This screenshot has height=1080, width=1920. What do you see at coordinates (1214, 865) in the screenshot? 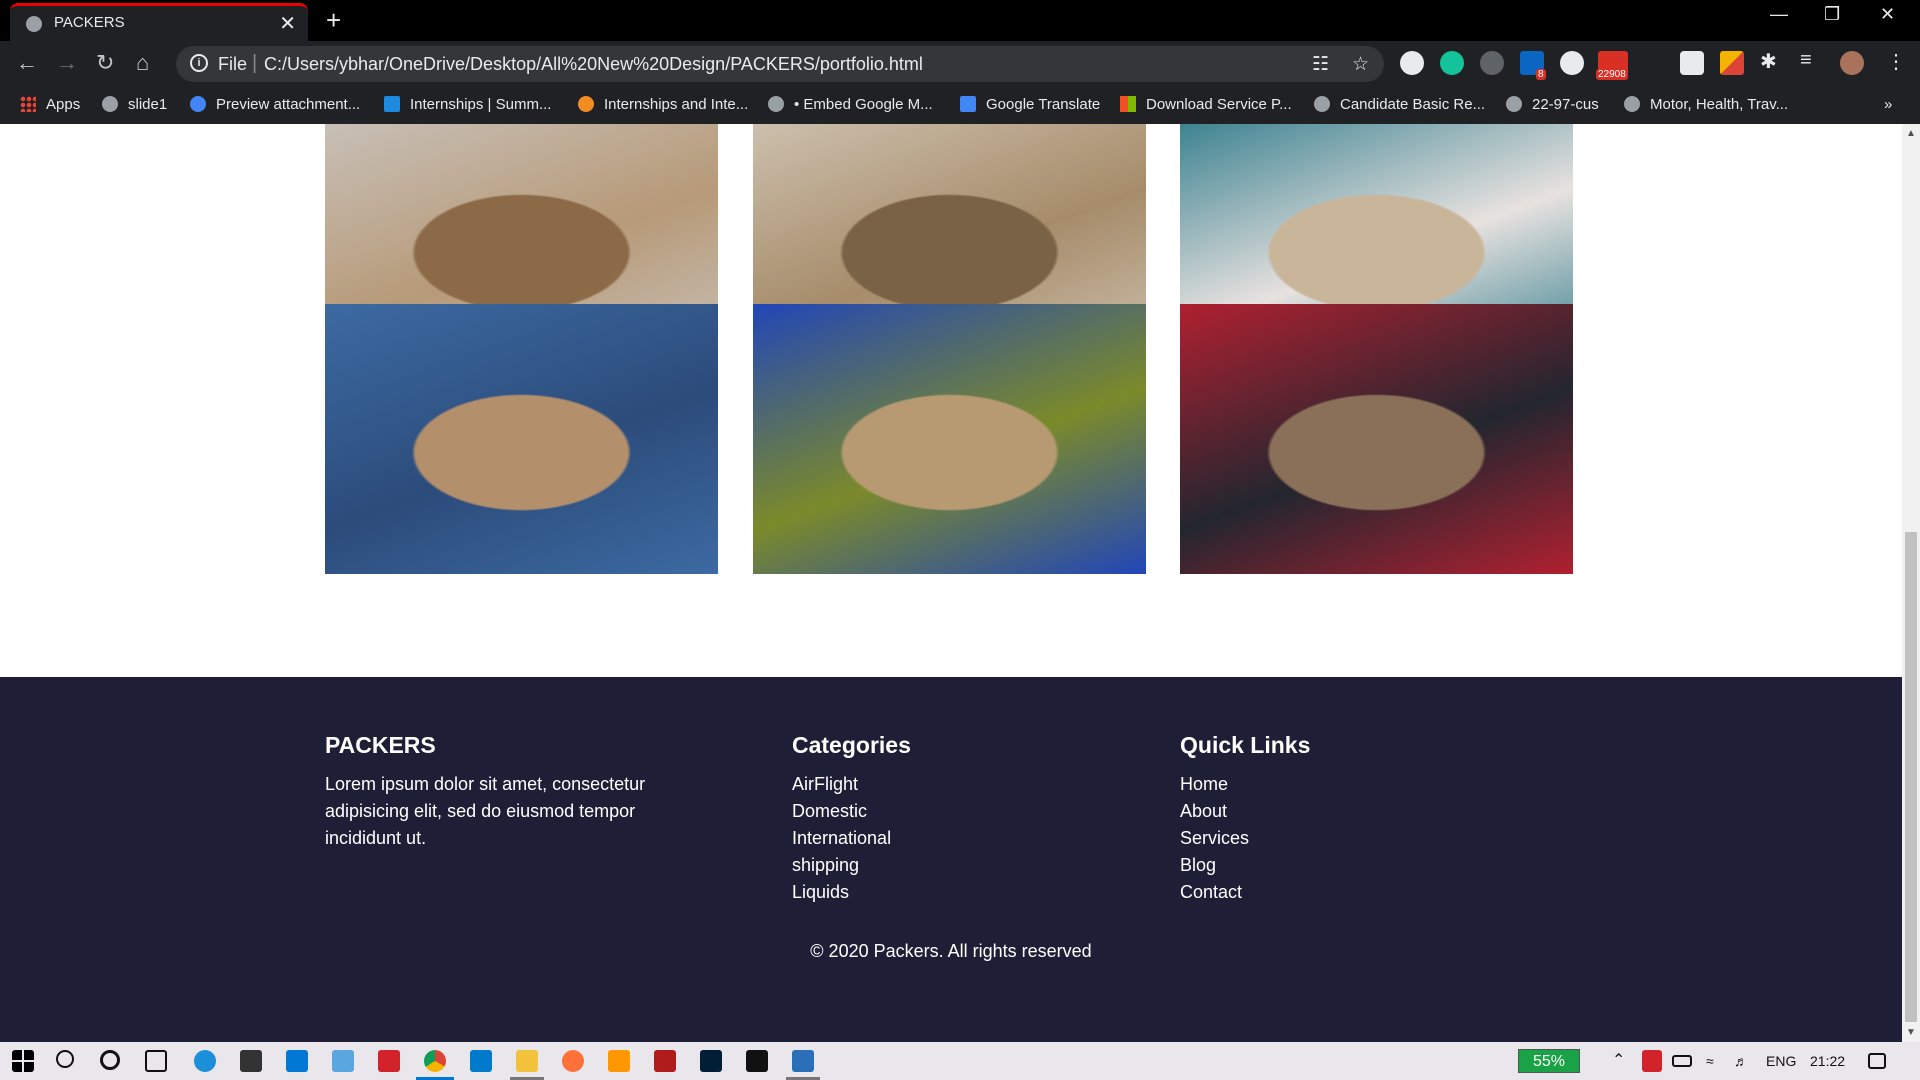
I see `quicklink-blog: Blog` at bounding box center [1214, 865].